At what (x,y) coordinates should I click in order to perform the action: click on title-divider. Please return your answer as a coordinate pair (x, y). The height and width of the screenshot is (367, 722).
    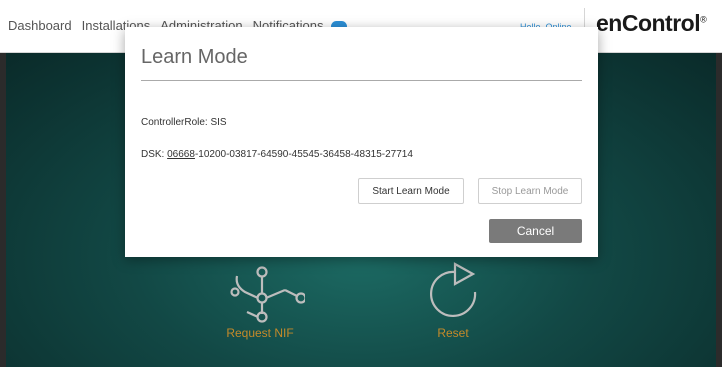
    Looking at the image, I should click on (361, 80).